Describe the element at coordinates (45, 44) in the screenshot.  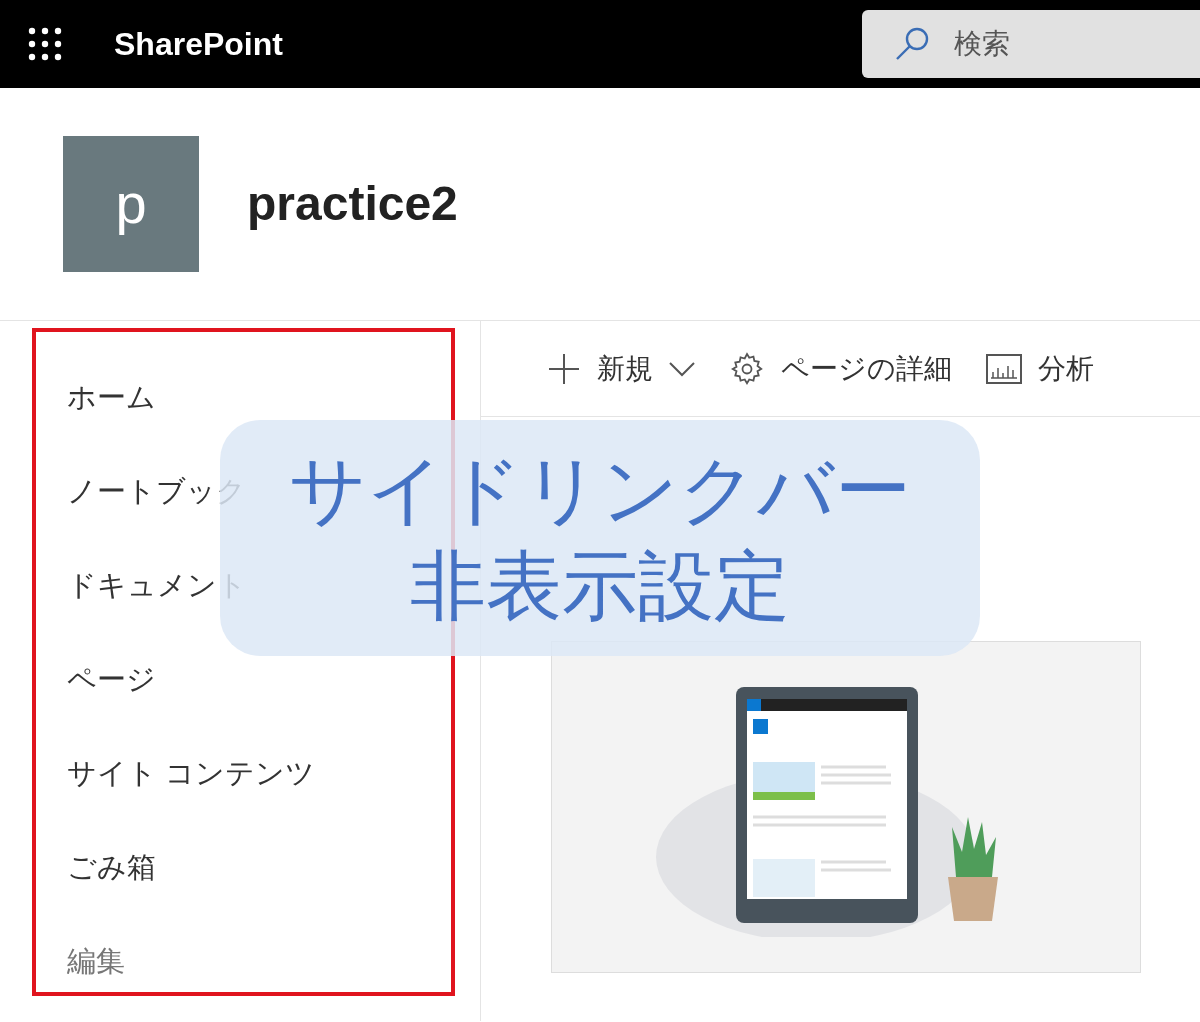
I see `app-launcher-icon` at that location.